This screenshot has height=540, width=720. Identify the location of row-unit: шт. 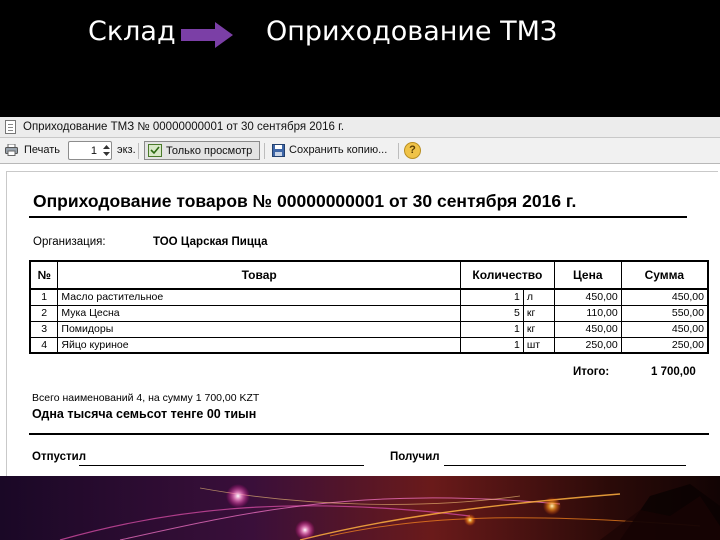
(538, 345).